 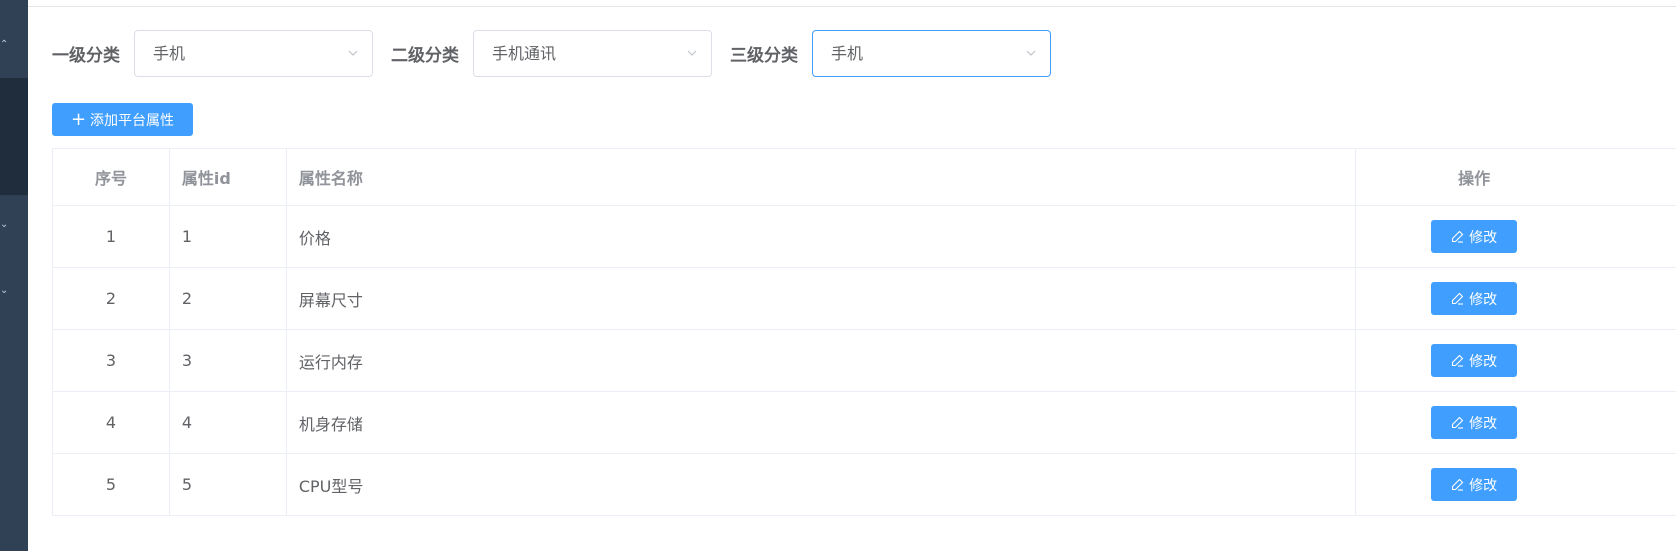 What do you see at coordinates (425, 56) in the screenshot?
I see `level2-category-label: 二级分类` at bounding box center [425, 56].